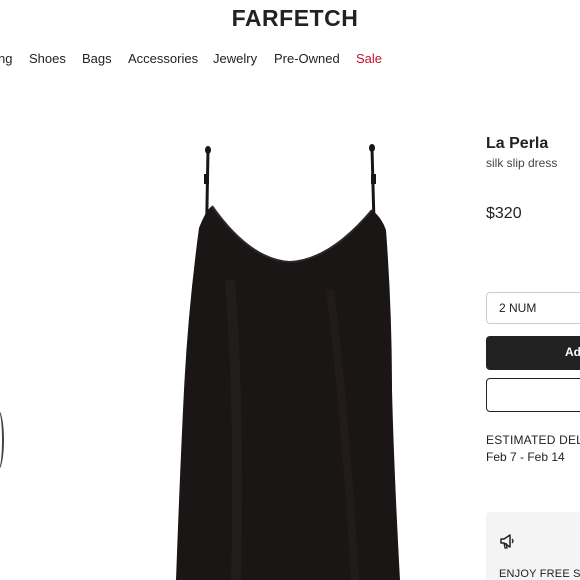 Image resolution: width=580 pixels, height=580 pixels. Describe the element at coordinates (290, 18) in the screenshot. I see `farfetch-logo: FARFETCH` at that location.